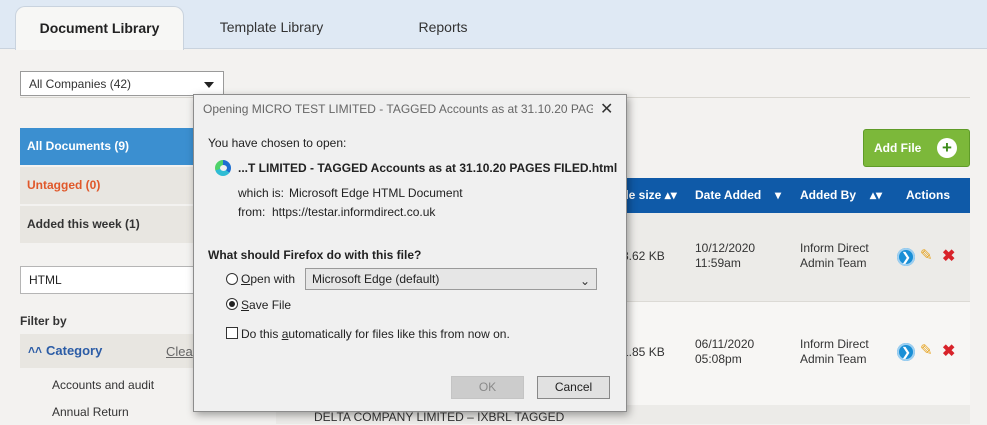  I want to click on edge-browser-icon, so click(223, 168).